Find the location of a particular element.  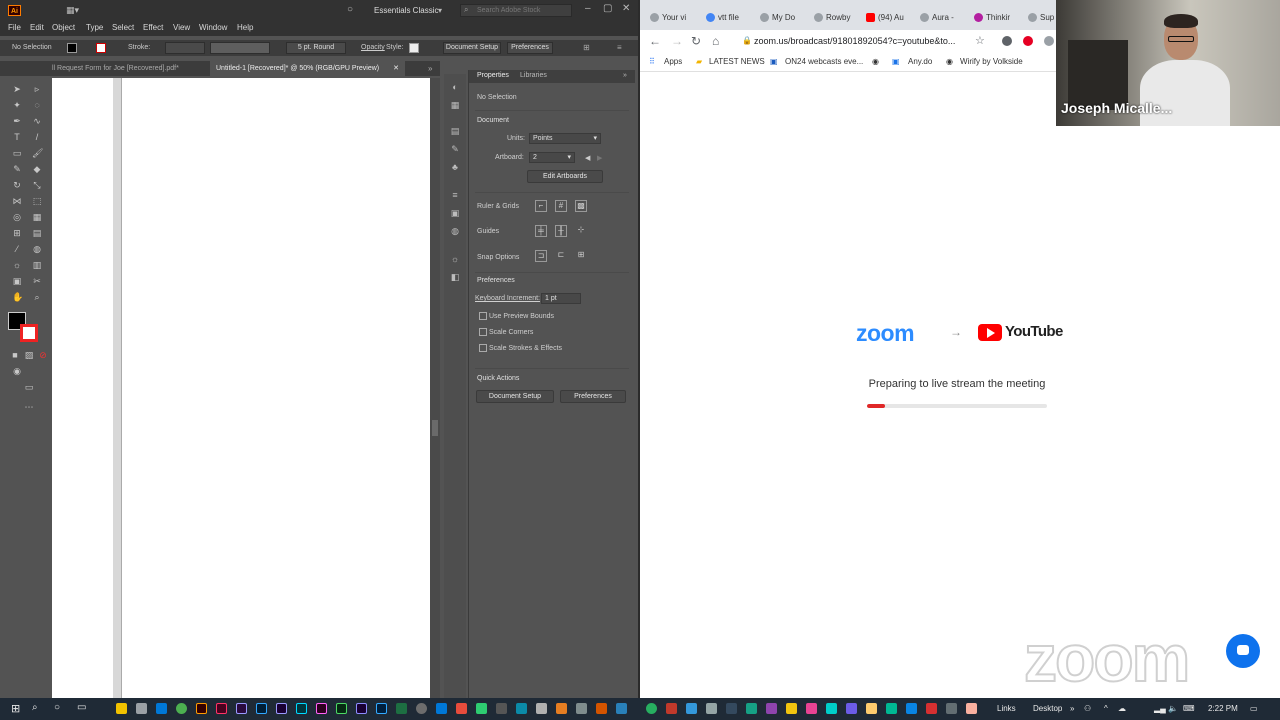

scale-tool-icon: ⤡ is located at coordinates (37, 185).